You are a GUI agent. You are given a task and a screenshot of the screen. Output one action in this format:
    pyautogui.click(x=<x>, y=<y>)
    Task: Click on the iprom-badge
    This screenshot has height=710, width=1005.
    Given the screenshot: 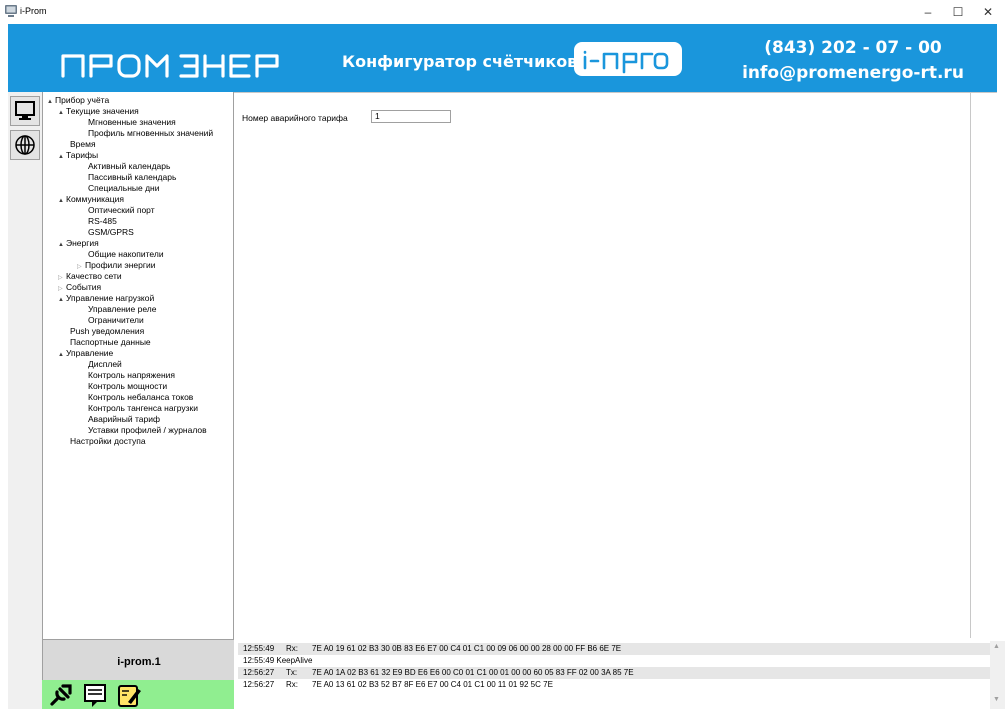 What is the action you would take?
    pyautogui.click(x=628, y=59)
    